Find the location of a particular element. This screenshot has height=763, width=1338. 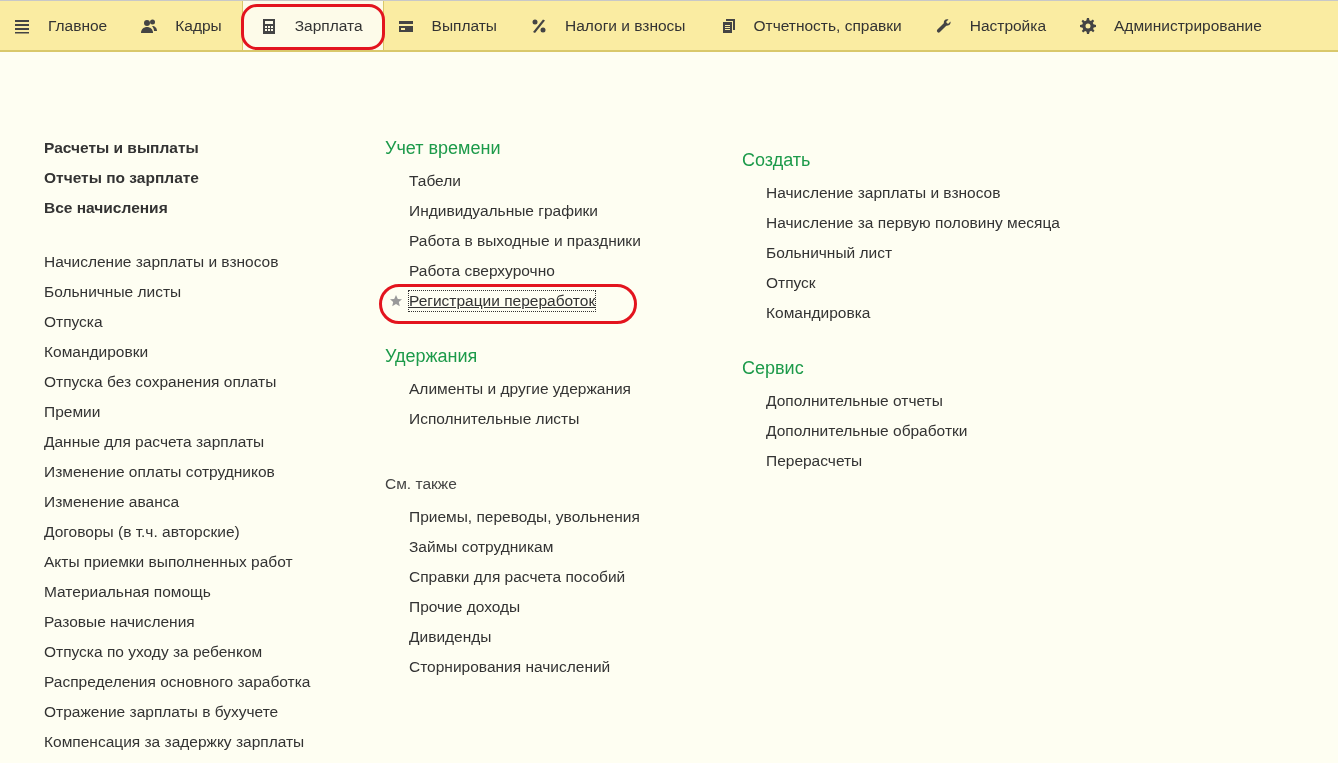

nav-link: Прочие доходы is located at coordinates (465, 607).